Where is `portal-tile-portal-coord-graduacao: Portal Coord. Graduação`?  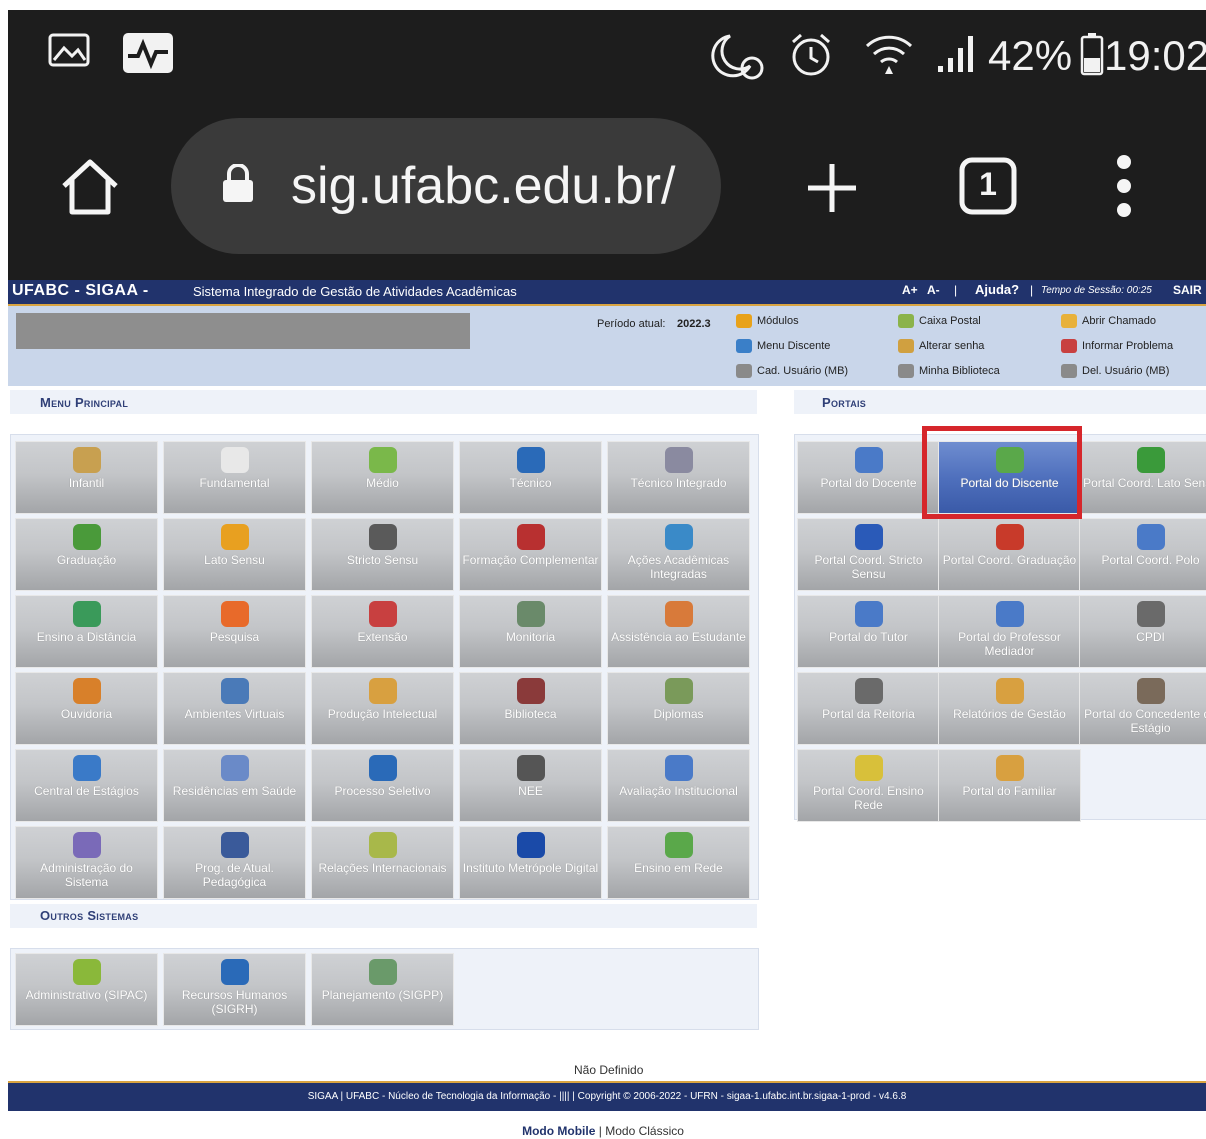 portal-tile-portal-coord-graduacao: Portal Coord. Graduação is located at coordinates (1009, 554).